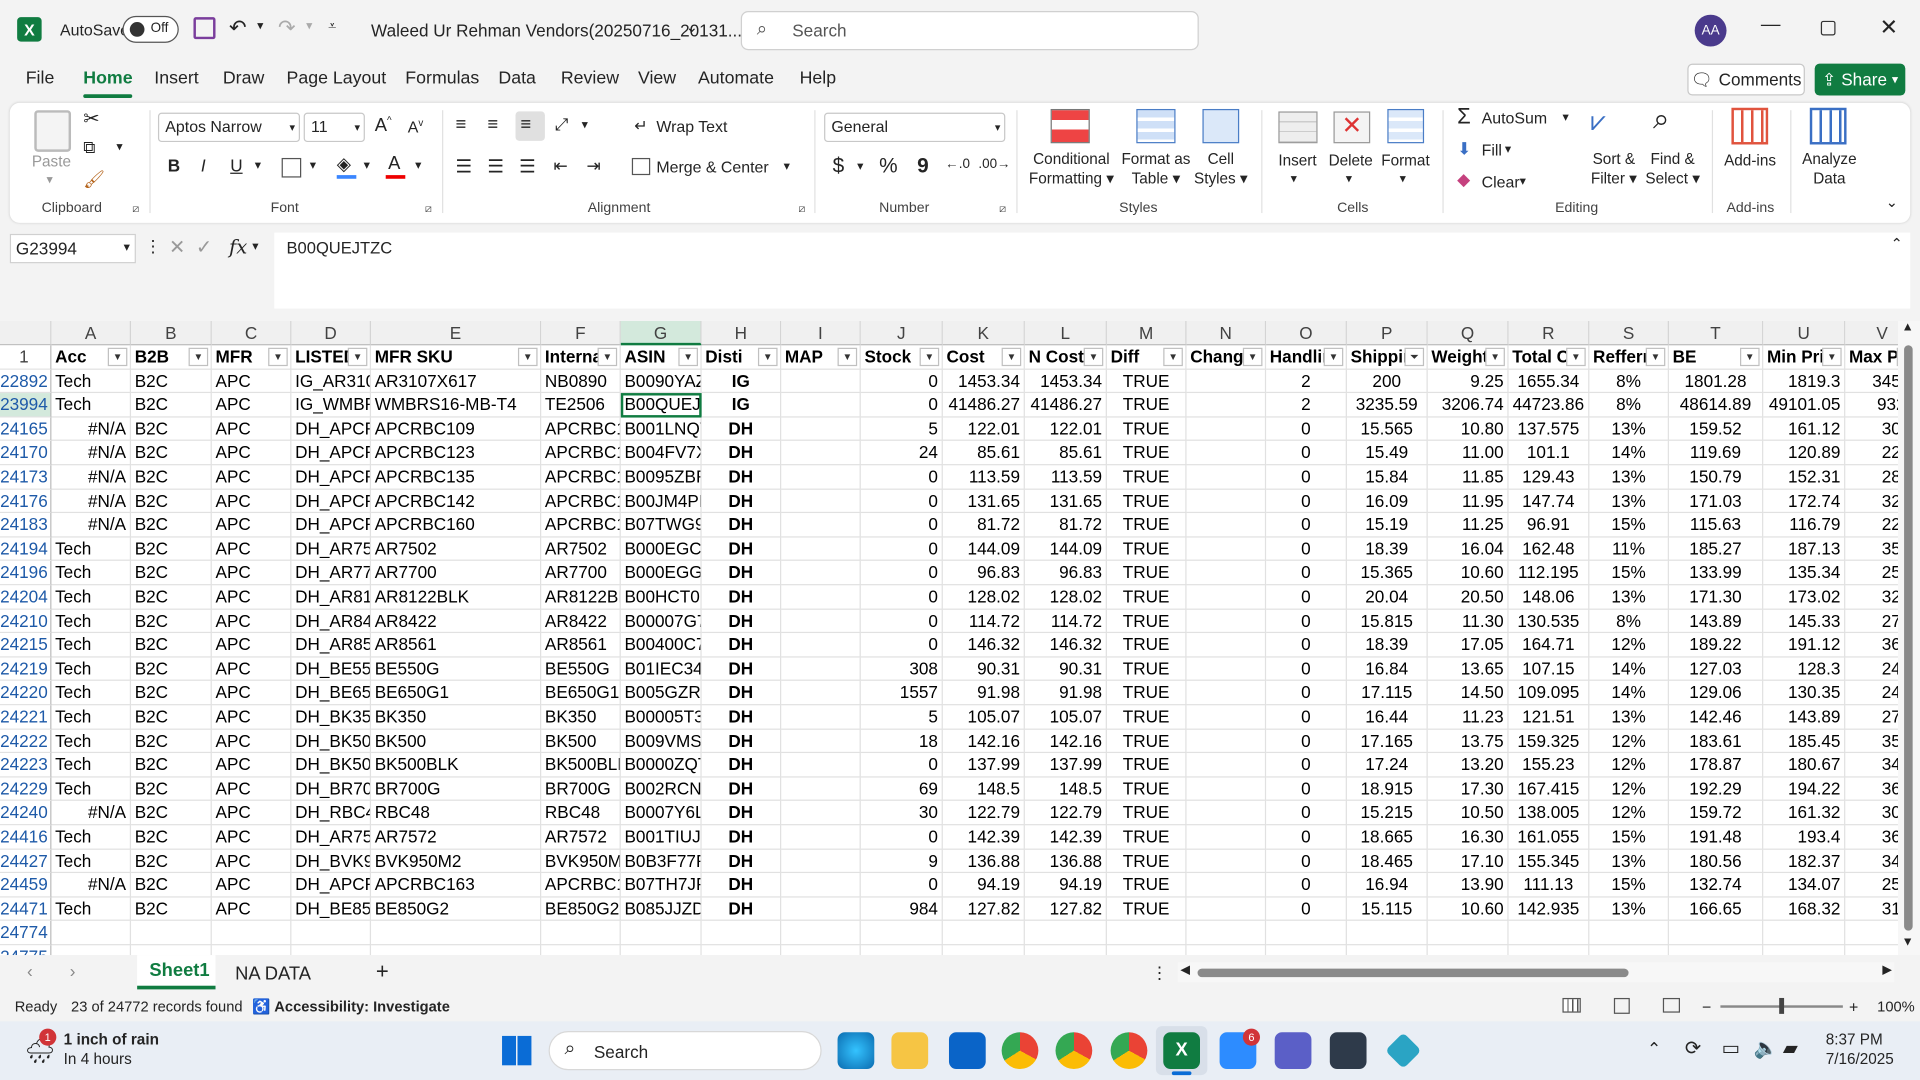 Image resolution: width=1920 pixels, height=1080 pixels. Describe the element at coordinates (26, 789) in the screenshot. I see `row-header: 24229` at that location.